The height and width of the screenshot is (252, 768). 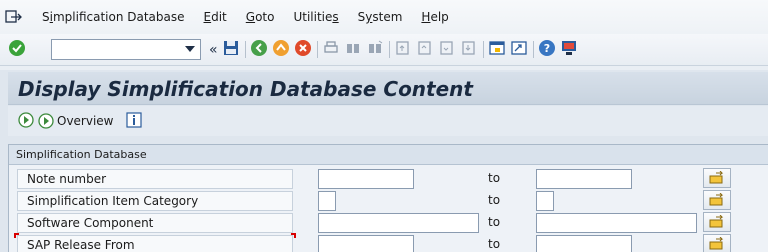 I want to click on system-toolbar: « ?, so click(x=384, y=50).